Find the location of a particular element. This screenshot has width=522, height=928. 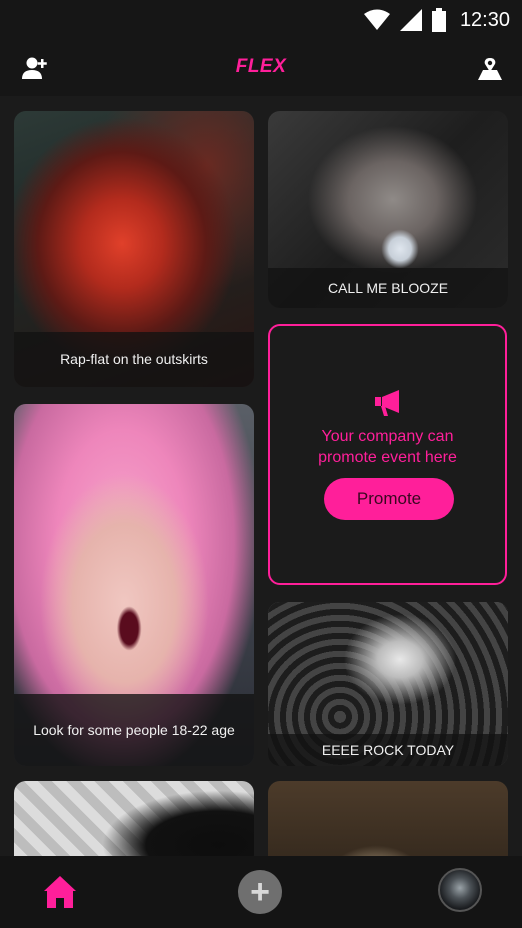

event-card-studio is located at coordinates (134, 818).